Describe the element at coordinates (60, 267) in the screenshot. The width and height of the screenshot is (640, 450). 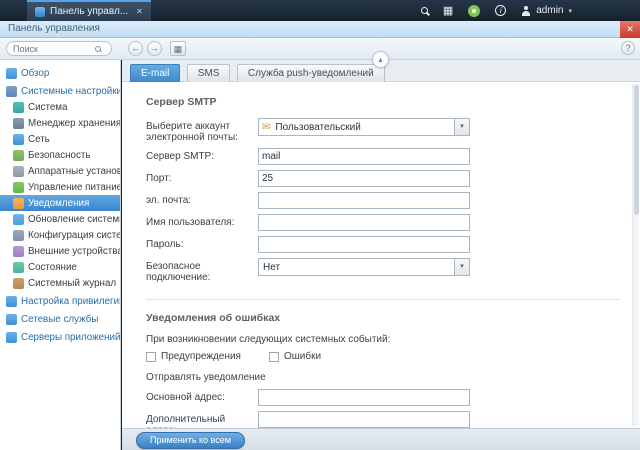
I see `sidebar-item-status: Состояние` at that location.